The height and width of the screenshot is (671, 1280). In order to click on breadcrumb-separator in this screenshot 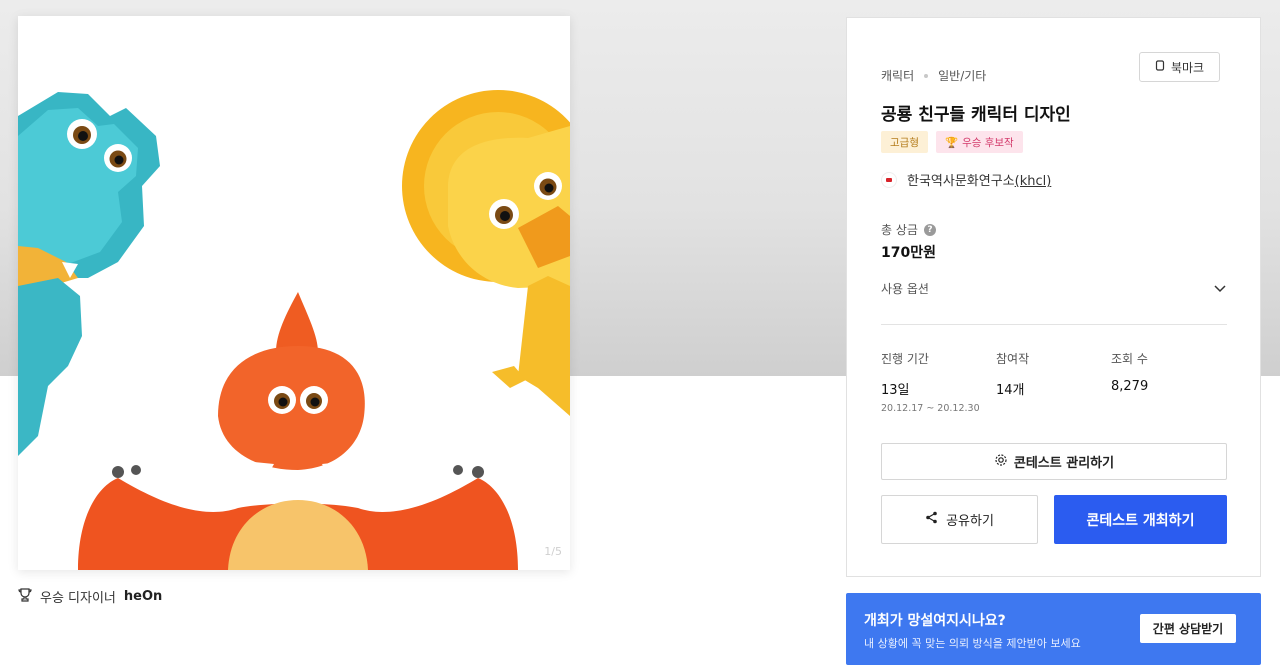, I will do `click(926, 75)`.